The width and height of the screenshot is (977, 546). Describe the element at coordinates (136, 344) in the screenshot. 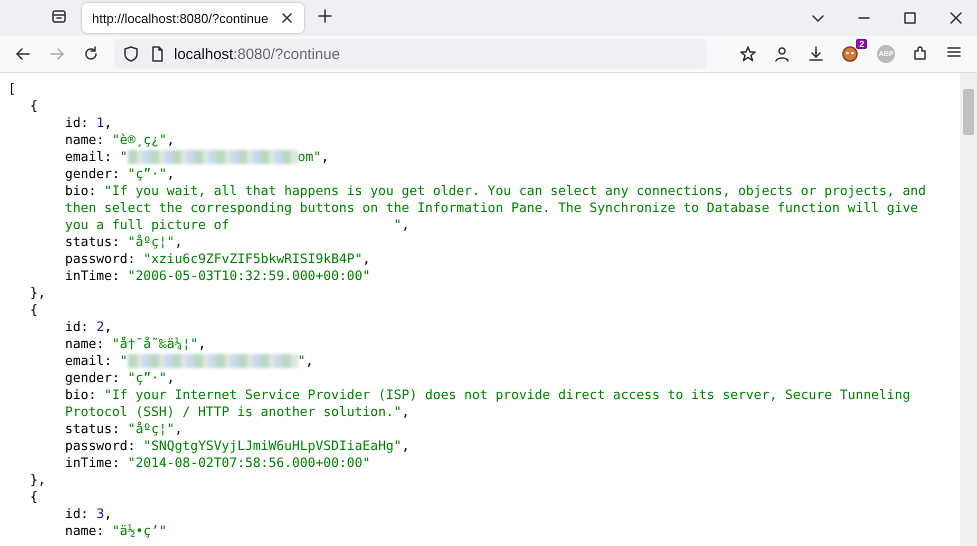

I see `json-field-line: name: "å†¯å˜‰ä¼¦",` at that location.